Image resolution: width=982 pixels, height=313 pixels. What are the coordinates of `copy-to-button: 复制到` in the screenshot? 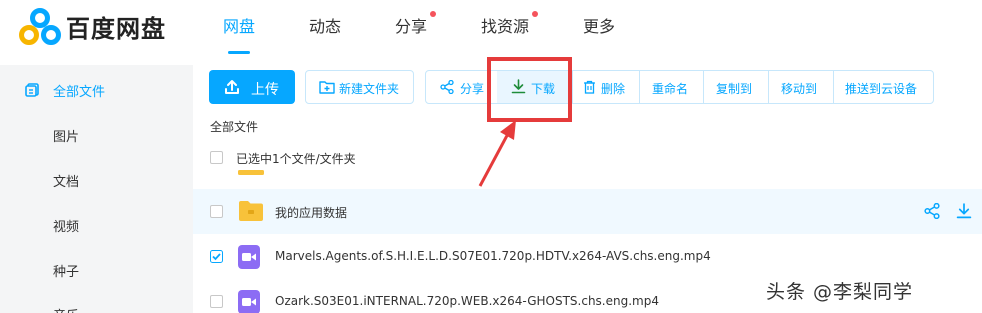 It's located at (736, 87).